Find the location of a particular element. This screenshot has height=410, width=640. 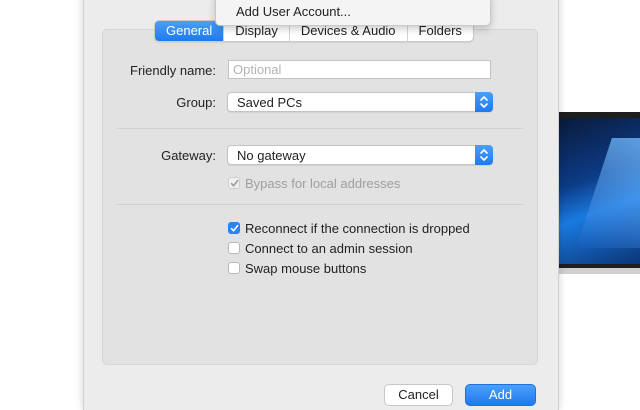

gateway-select: No gateway is located at coordinates (360, 155).